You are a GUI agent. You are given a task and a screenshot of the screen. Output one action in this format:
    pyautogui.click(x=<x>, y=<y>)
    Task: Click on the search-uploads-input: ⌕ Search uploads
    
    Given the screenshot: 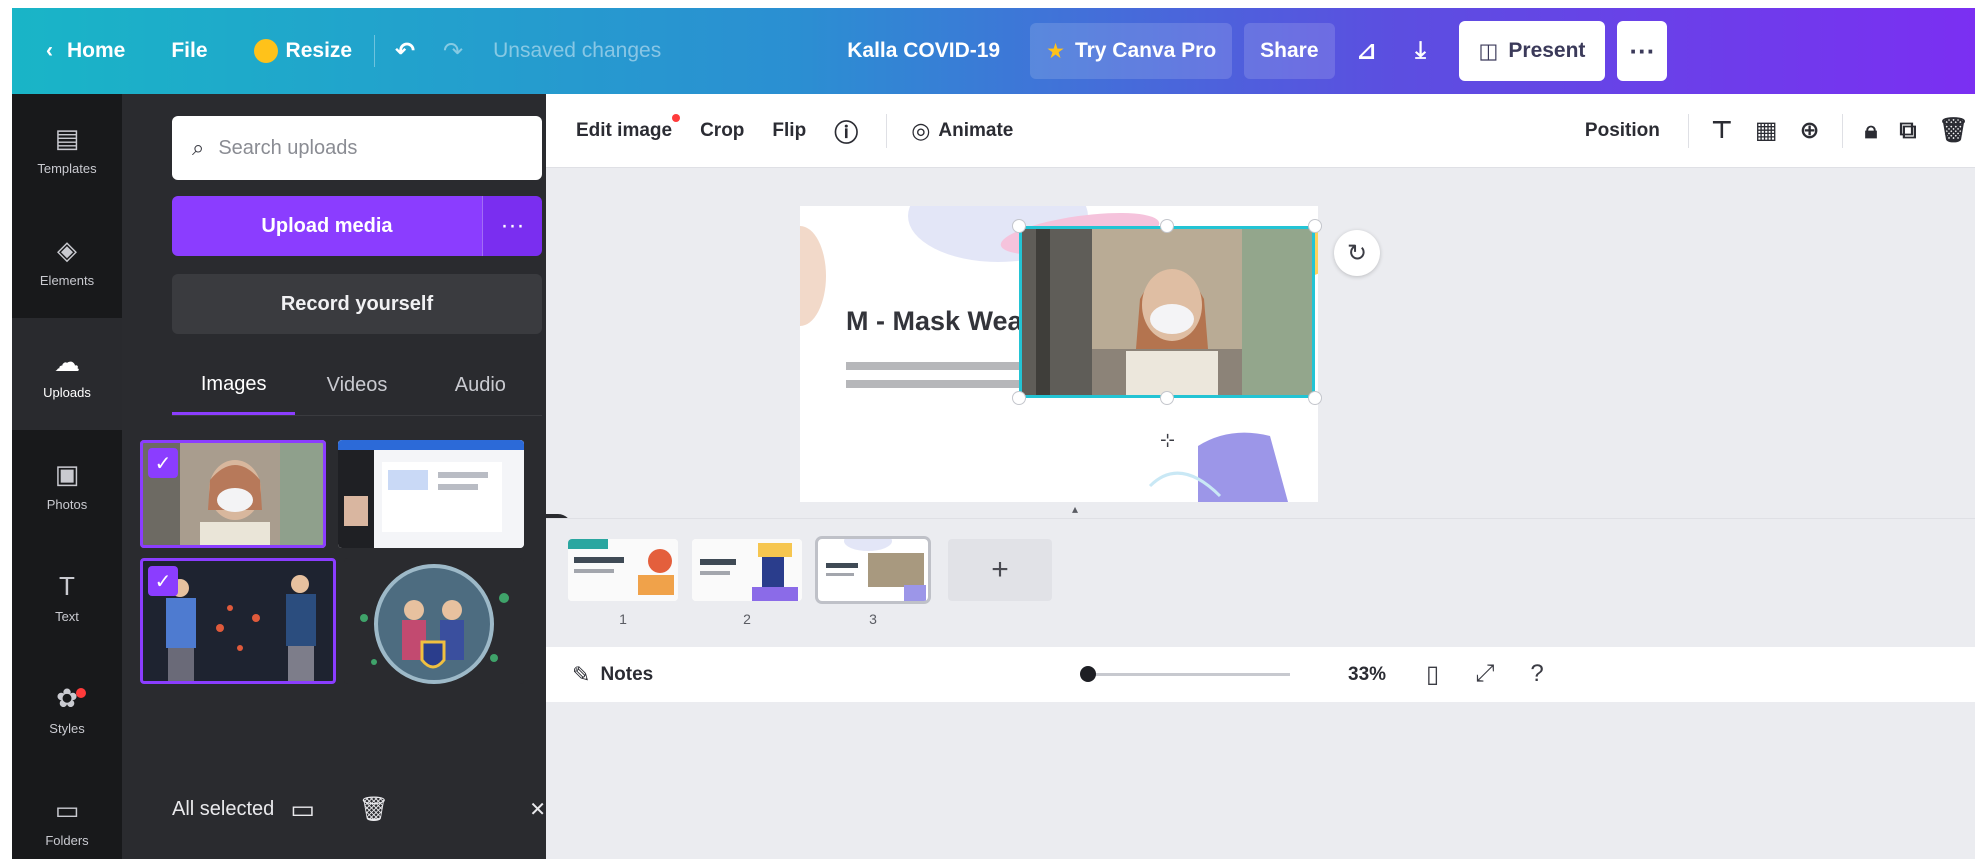 What is the action you would take?
    pyautogui.click(x=357, y=148)
    